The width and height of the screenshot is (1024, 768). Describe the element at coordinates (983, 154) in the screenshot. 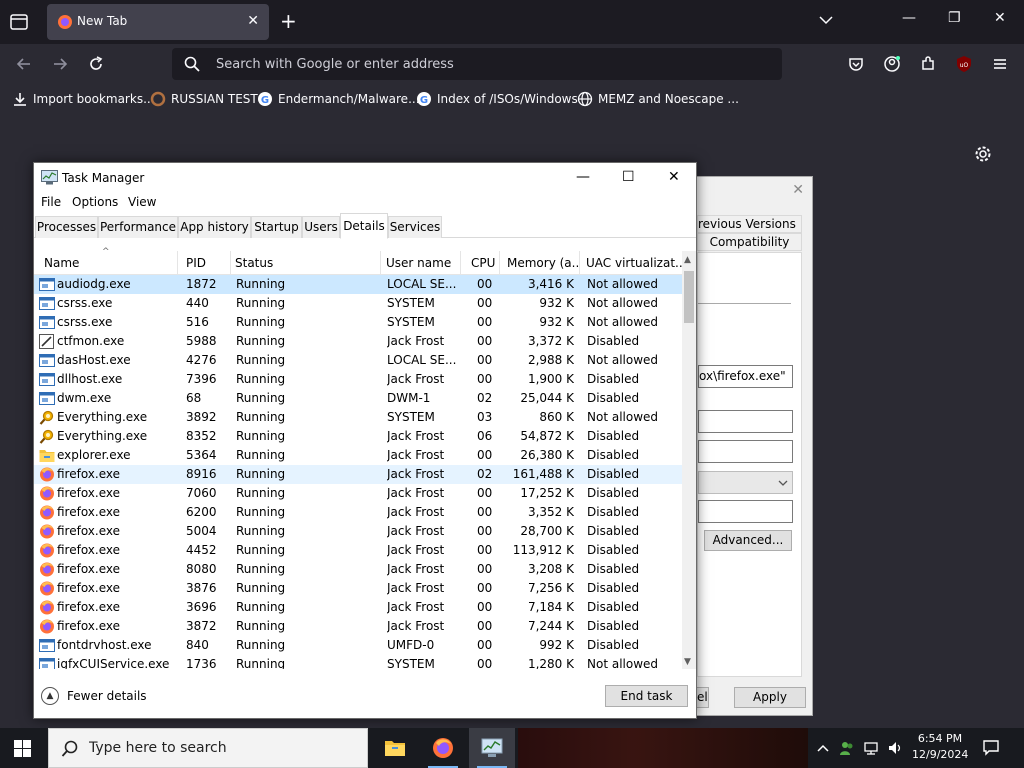

I see `gear-icon` at that location.